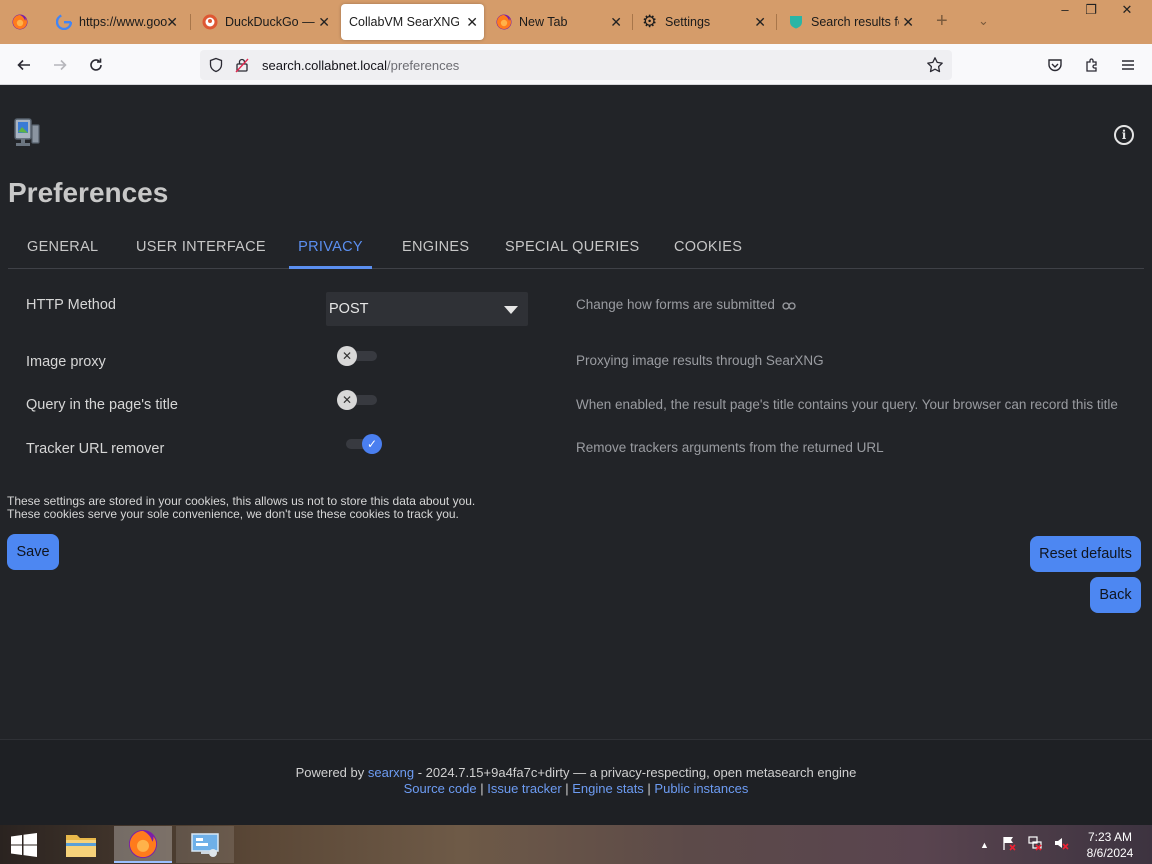  Describe the element at coordinates (391, 772) in the screenshot. I see `searxng-link: searxng` at that location.